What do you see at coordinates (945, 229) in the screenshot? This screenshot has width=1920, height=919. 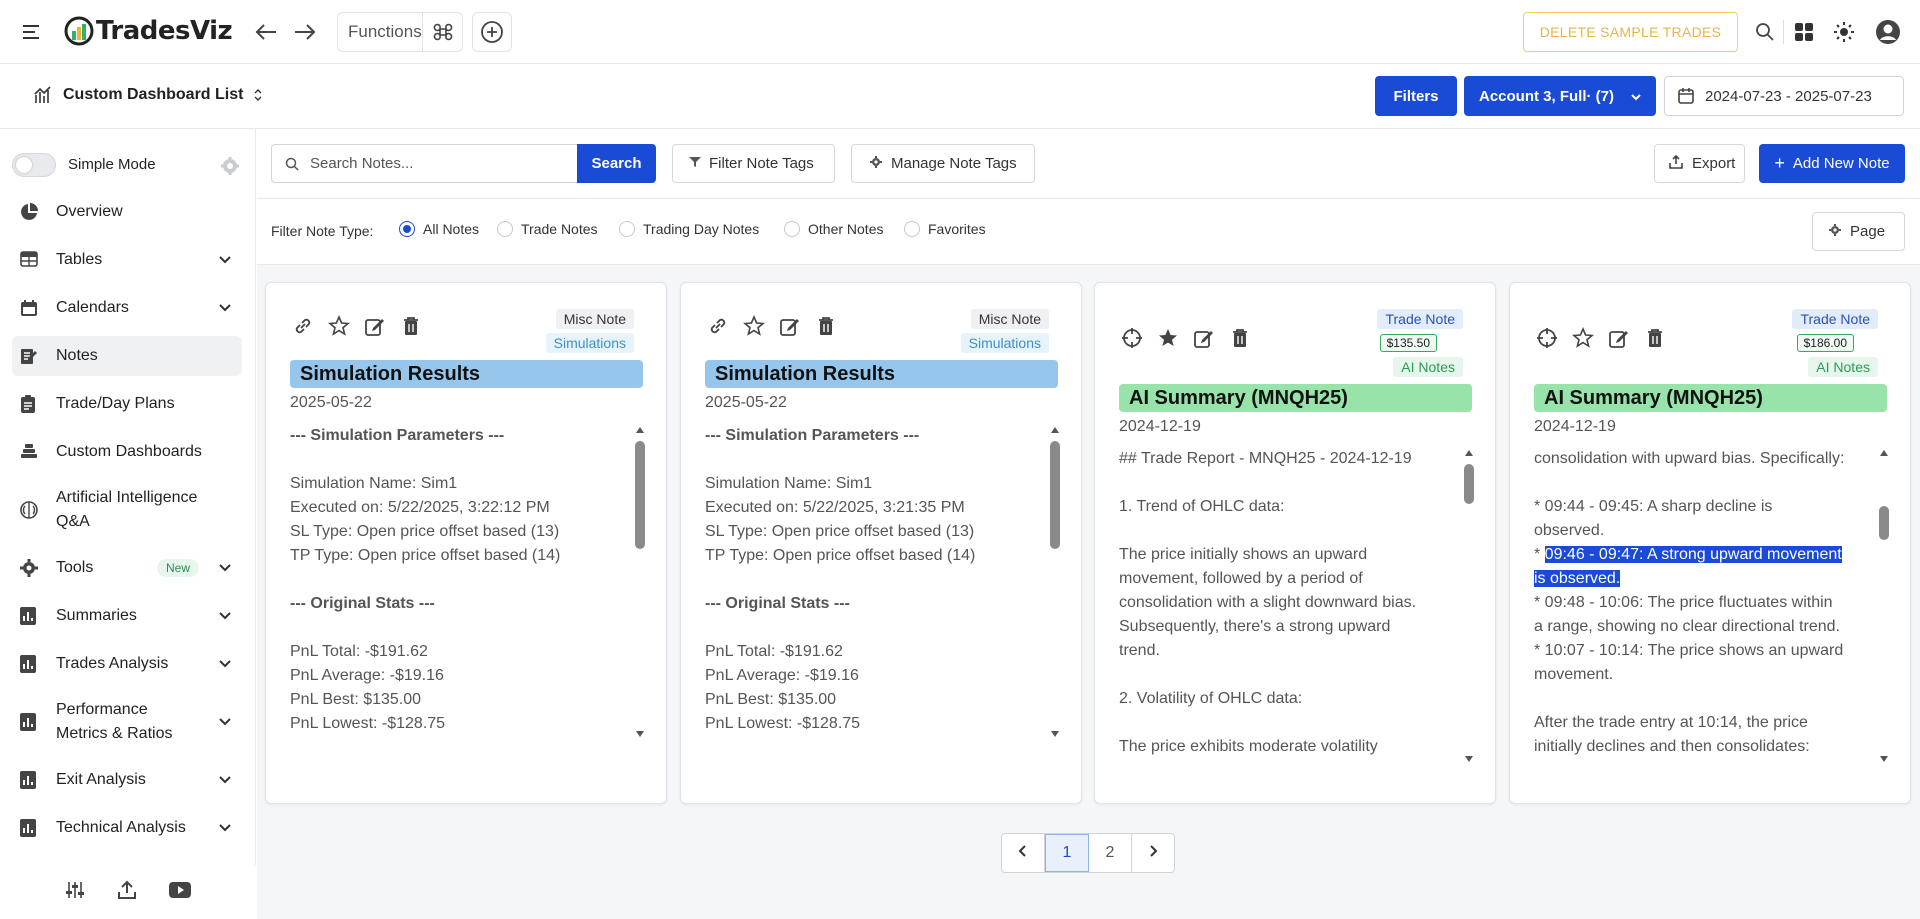 I see `radio-favorites: Favorites` at bounding box center [945, 229].